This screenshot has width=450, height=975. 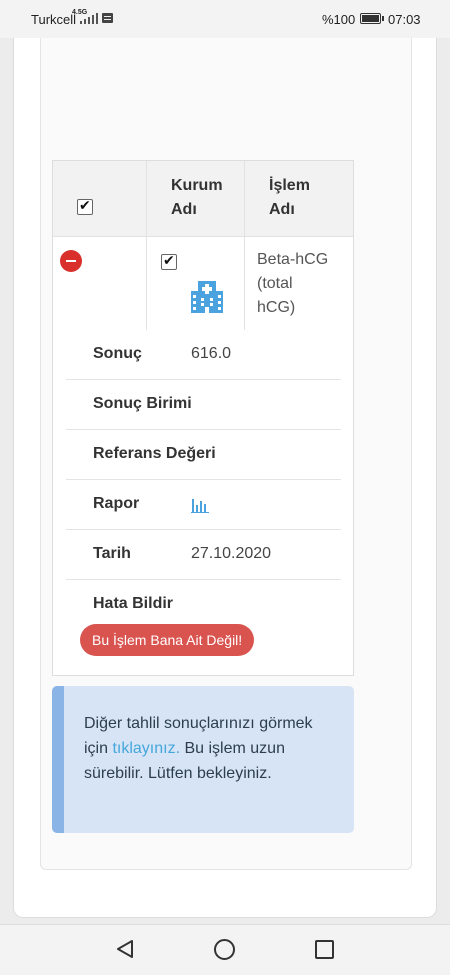 I want to click on row-checkbox, so click(x=169, y=261).